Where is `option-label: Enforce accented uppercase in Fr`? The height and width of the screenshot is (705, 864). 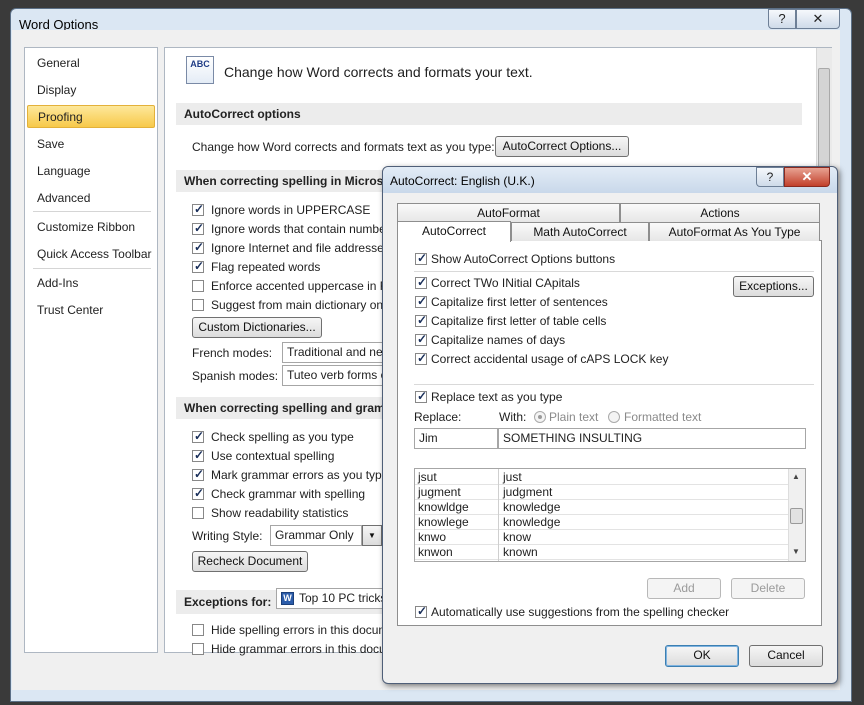 option-label: Enforce accented uppercase in Fr is located at coordinates (301, 286).